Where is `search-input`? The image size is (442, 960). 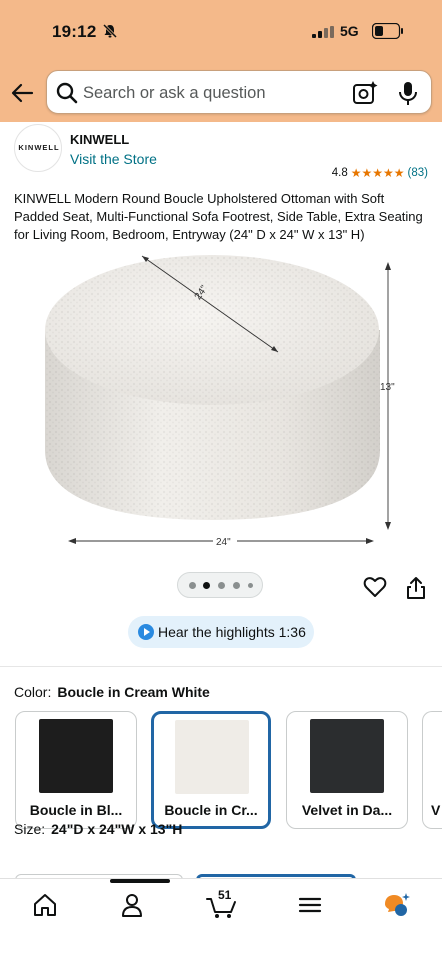 search-input is located at coordinates (213, 93).